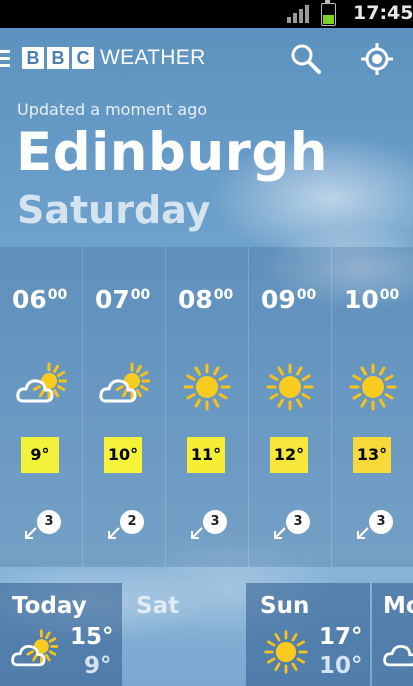 This screenshot has width=413, height=686. I want to click on temperature-badge: 11°, so click(206, 455).